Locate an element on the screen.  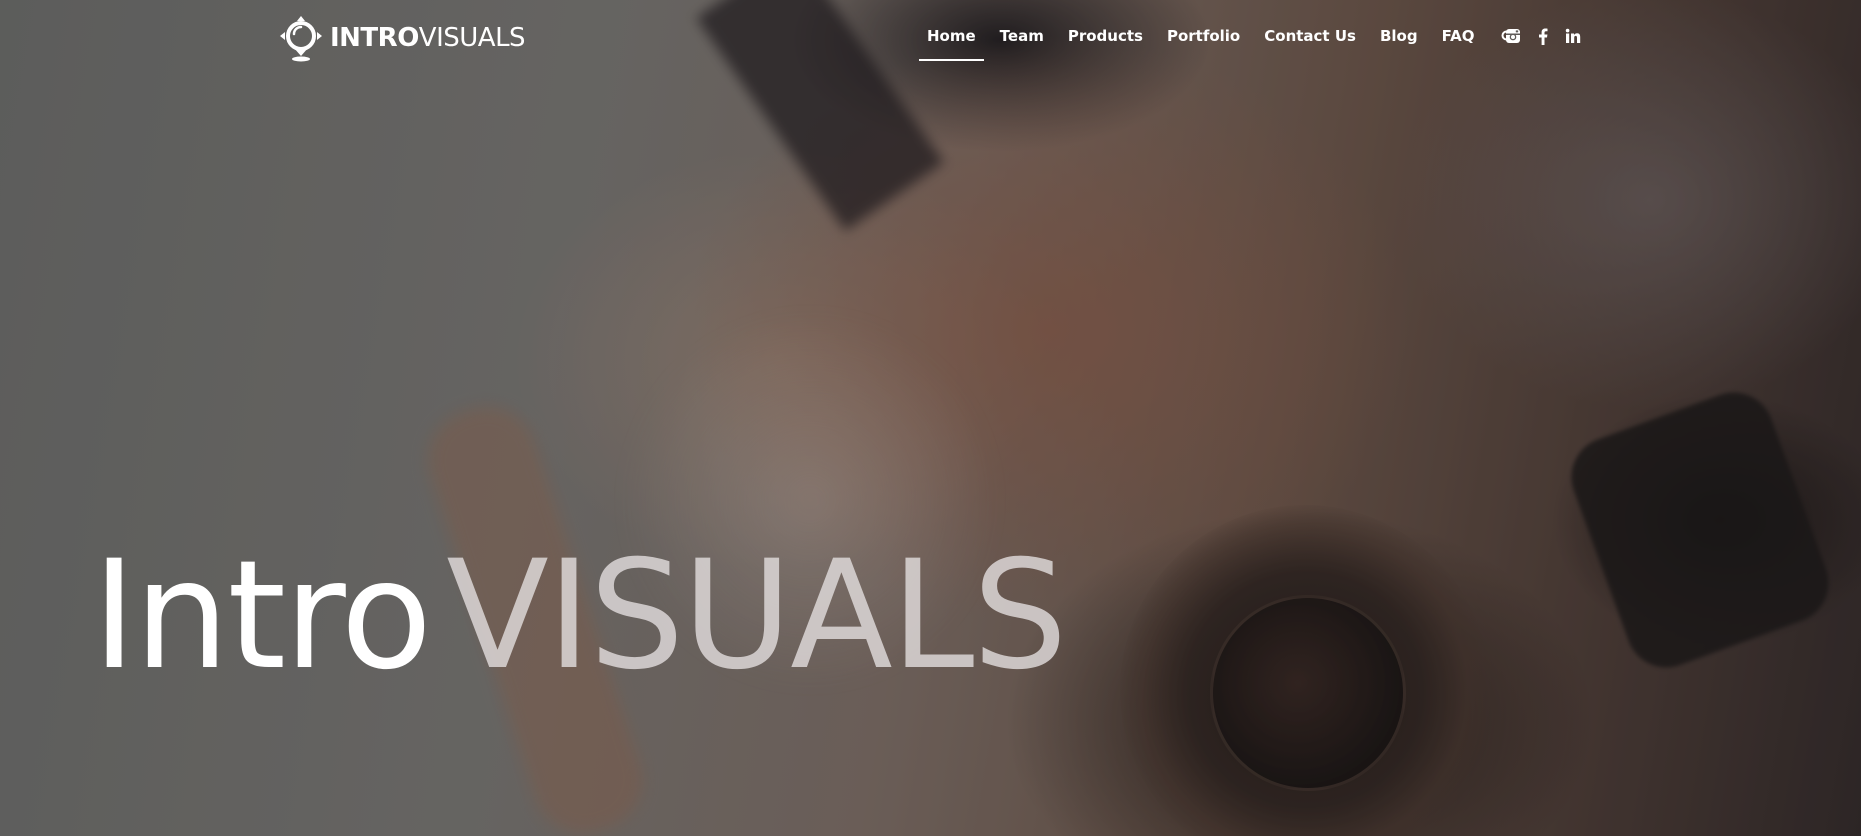
nav-item-portfolio: Portfolio is located at coordinates (1203, 36).